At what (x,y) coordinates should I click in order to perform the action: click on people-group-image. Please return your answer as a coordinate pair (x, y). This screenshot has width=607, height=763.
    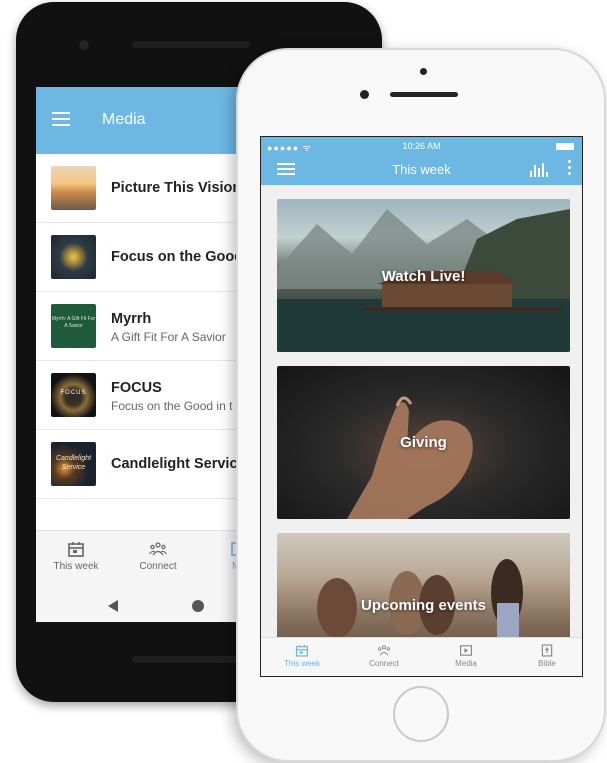
    Looking at the image, I should click on (420, 601).